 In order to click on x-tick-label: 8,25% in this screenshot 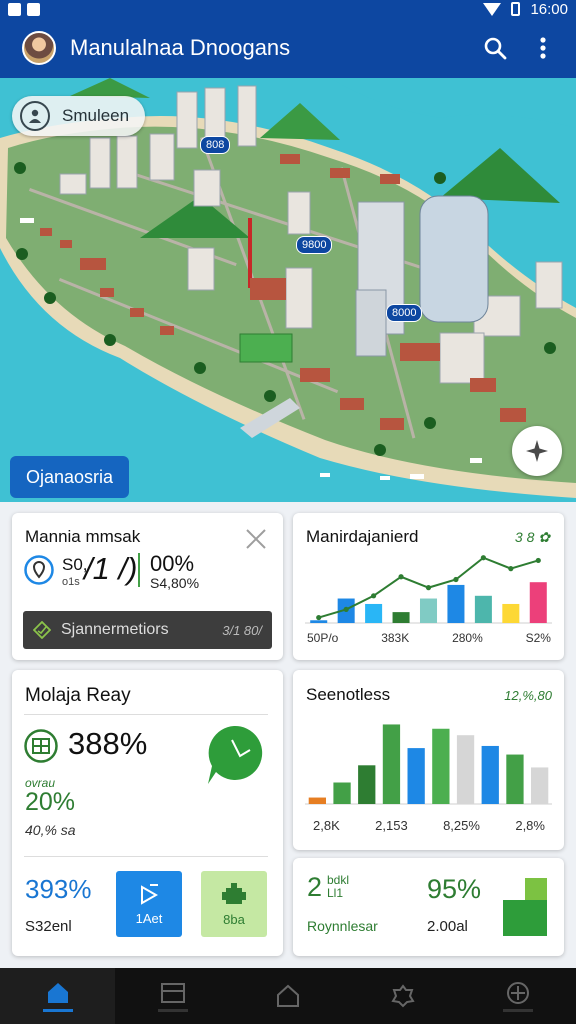, I will do `click(461, 825)`.